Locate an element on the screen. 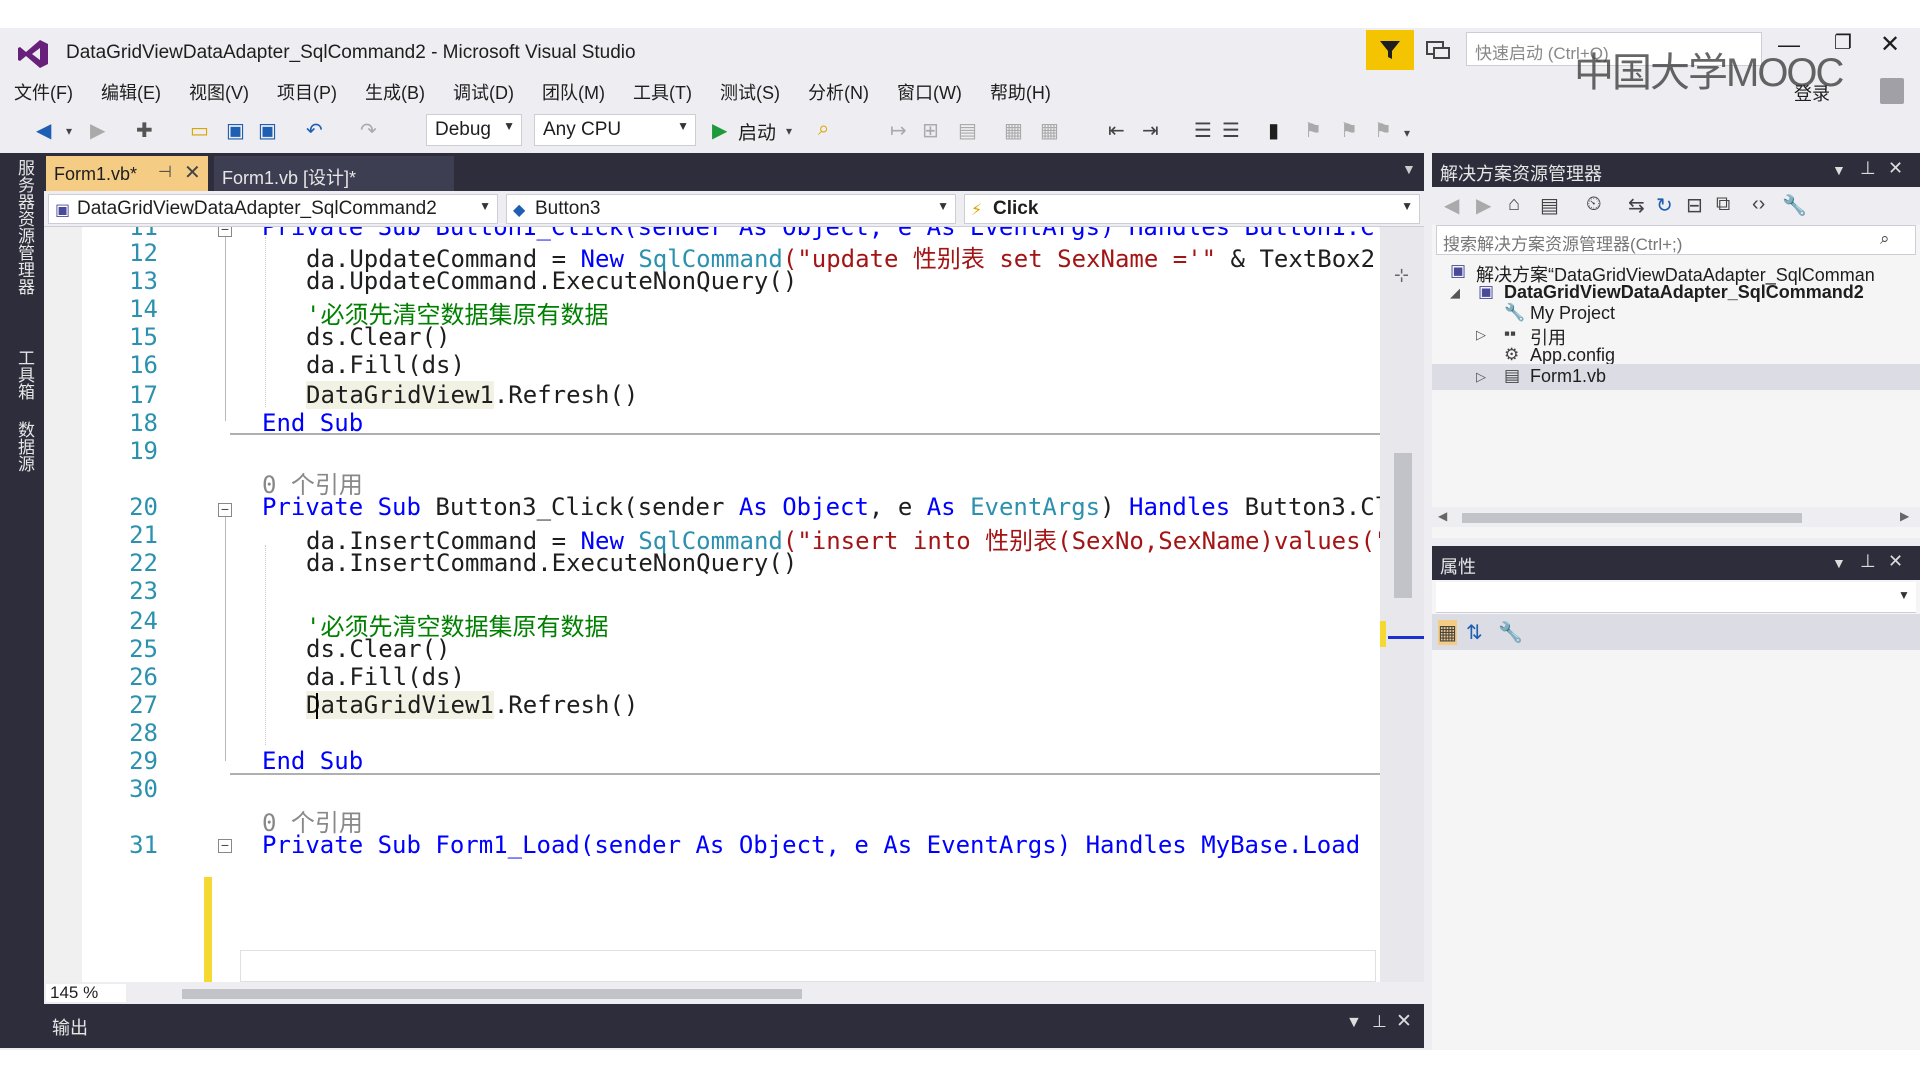 The height and width of the screenshot is (1080, 1920). start-button-label: 启动 is located at coordinates (757, 131).